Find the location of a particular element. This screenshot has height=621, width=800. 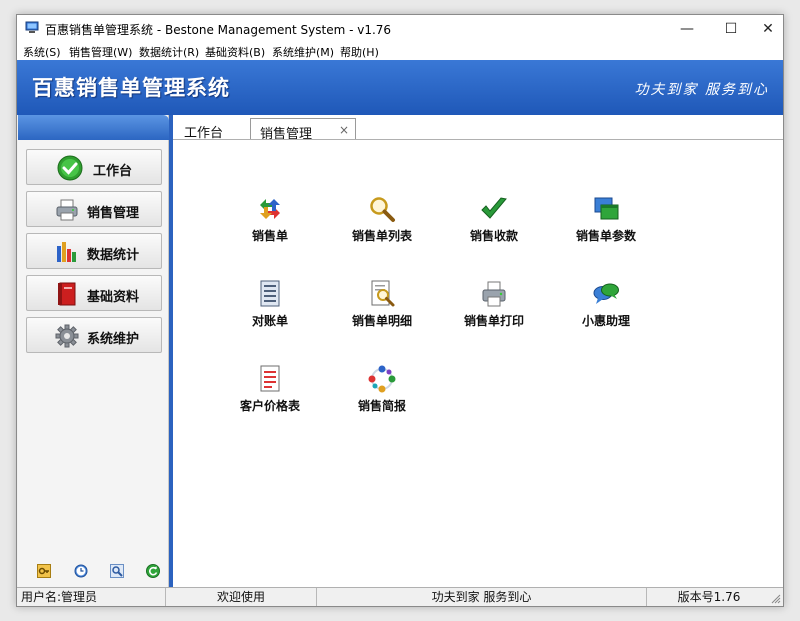

sidebar-item-label: 数据统计 is located at coordinates (113, 255).